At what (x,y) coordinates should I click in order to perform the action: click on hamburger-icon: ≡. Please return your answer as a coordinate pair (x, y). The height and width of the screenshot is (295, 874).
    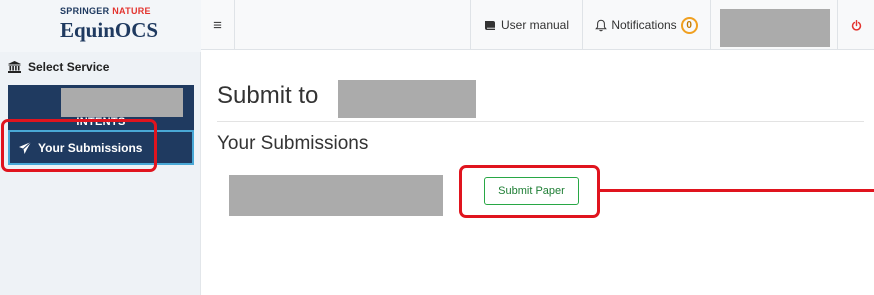
    Looking at the image, I should click on (218, 25).